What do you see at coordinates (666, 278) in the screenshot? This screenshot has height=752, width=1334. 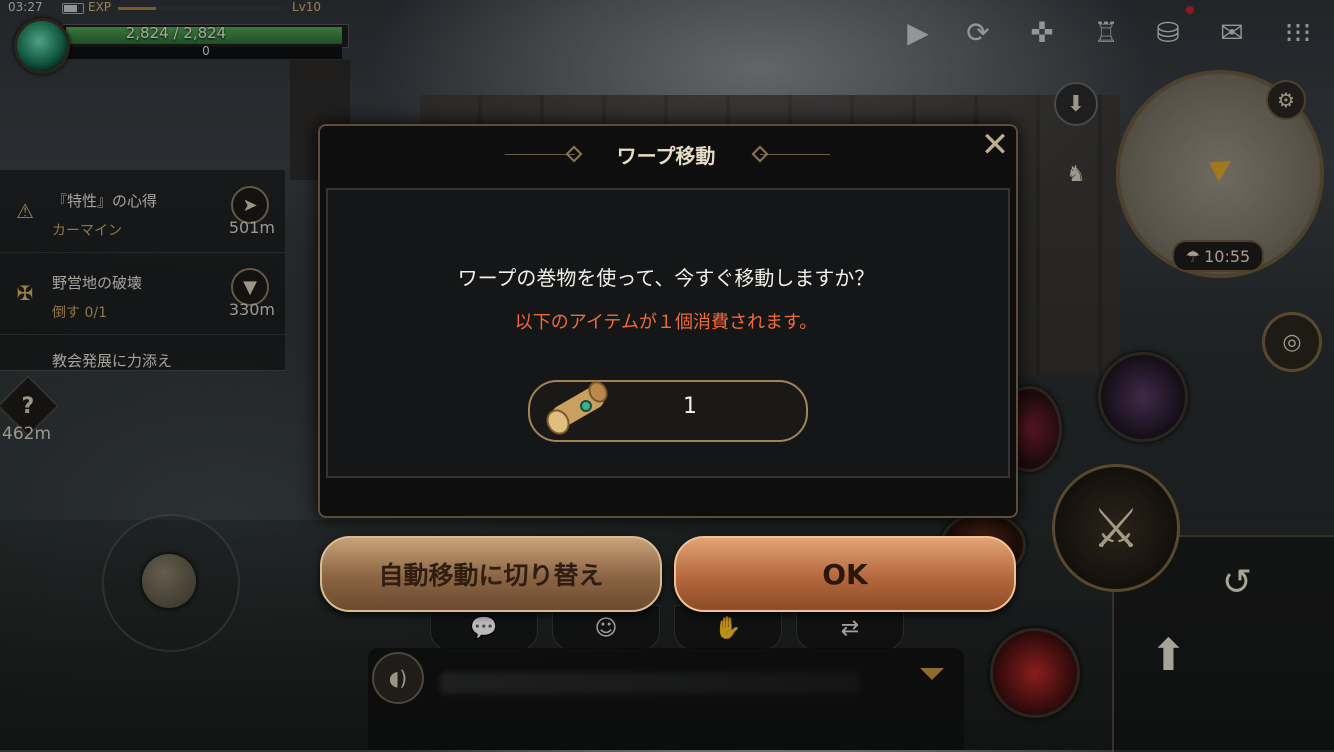 I see `dialog-message: ワープの巻物を使って、今すぐ移動しますか？` at bounding box center [666, 278].